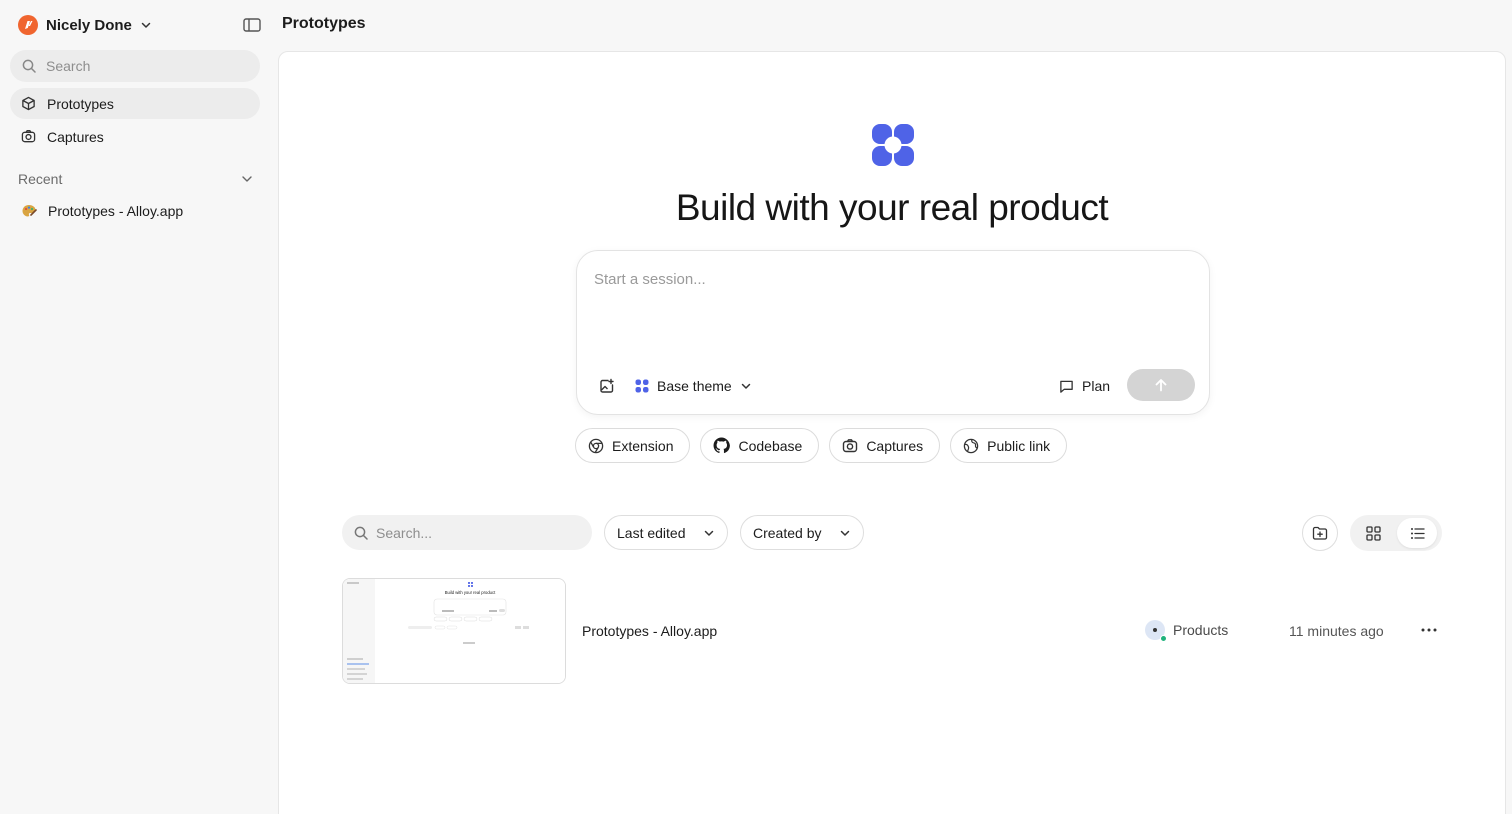 Image resolution: width=1512 pixels, height=814 pixels. Describe the element at coordinates (1201, 630) in the screenshot. I see `owner-label: Products` at that location.